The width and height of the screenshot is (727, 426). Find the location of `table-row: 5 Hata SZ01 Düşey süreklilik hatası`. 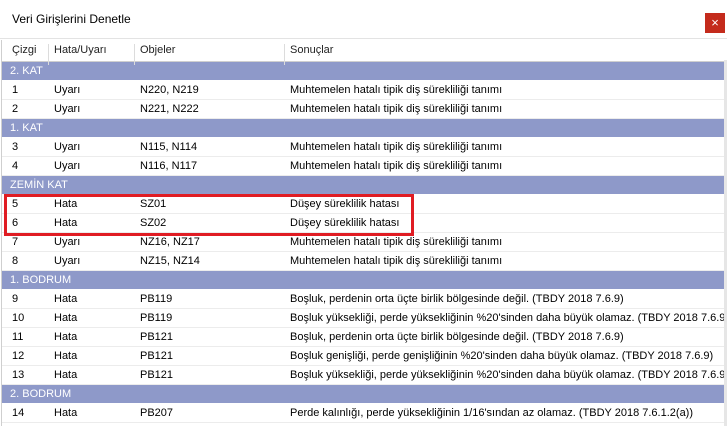

table-row: 5 Hata SZ01 Düşey süreklilik hatası is located at coordinates (364, 204).